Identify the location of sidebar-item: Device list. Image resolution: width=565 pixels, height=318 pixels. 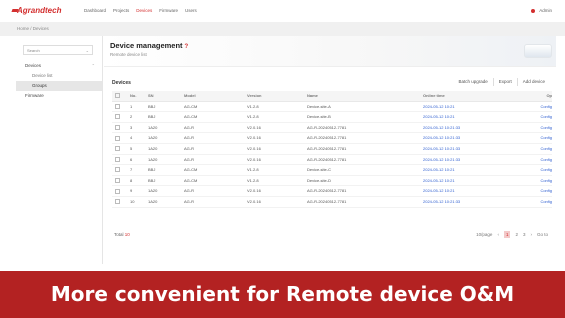
(59, 76).